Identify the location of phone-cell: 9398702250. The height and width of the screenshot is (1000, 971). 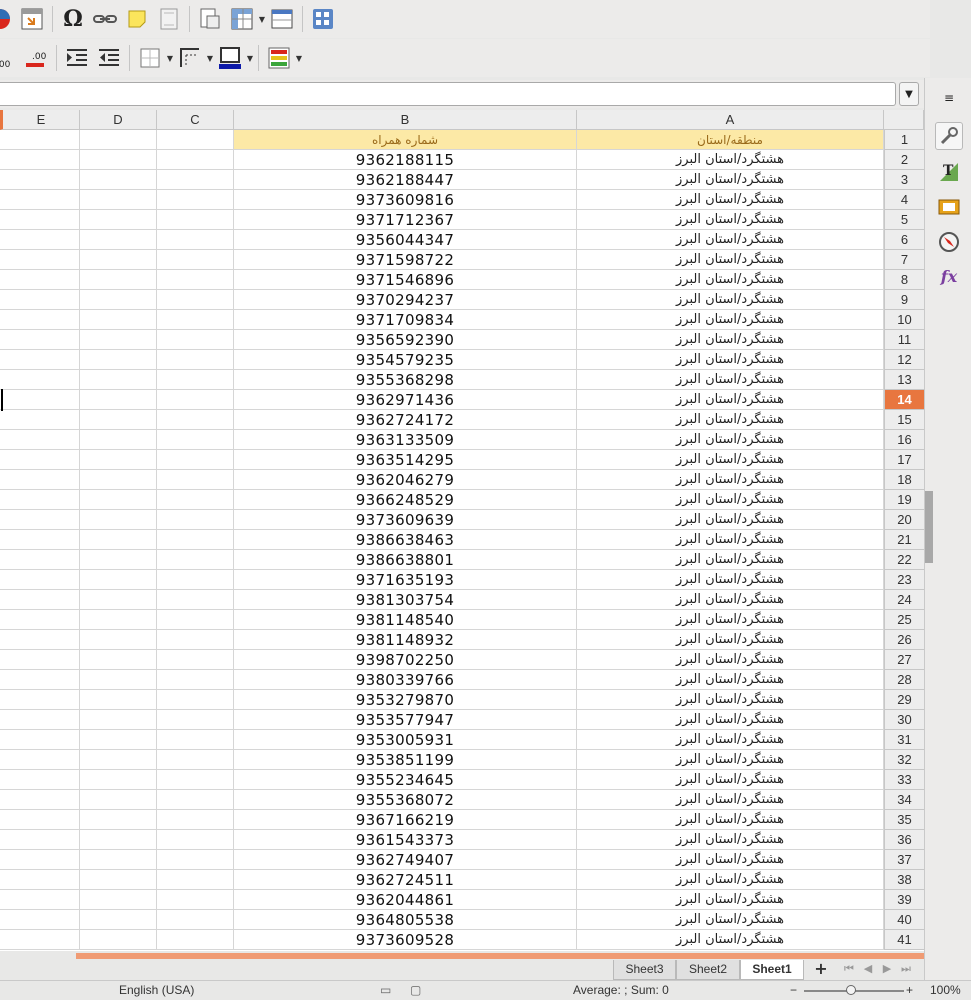
(405, 660).